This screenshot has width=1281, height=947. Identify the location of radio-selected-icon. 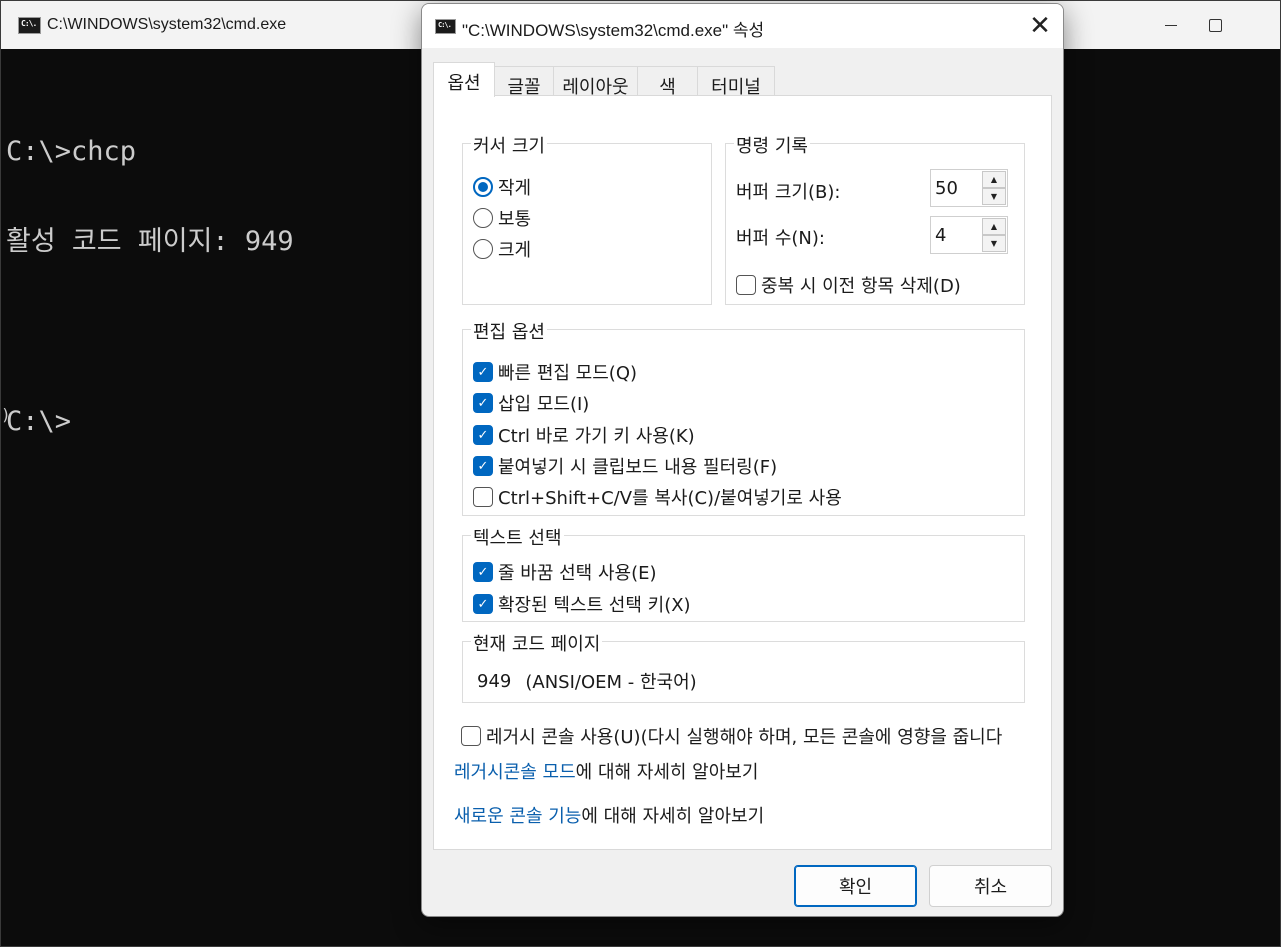
(483, 187).